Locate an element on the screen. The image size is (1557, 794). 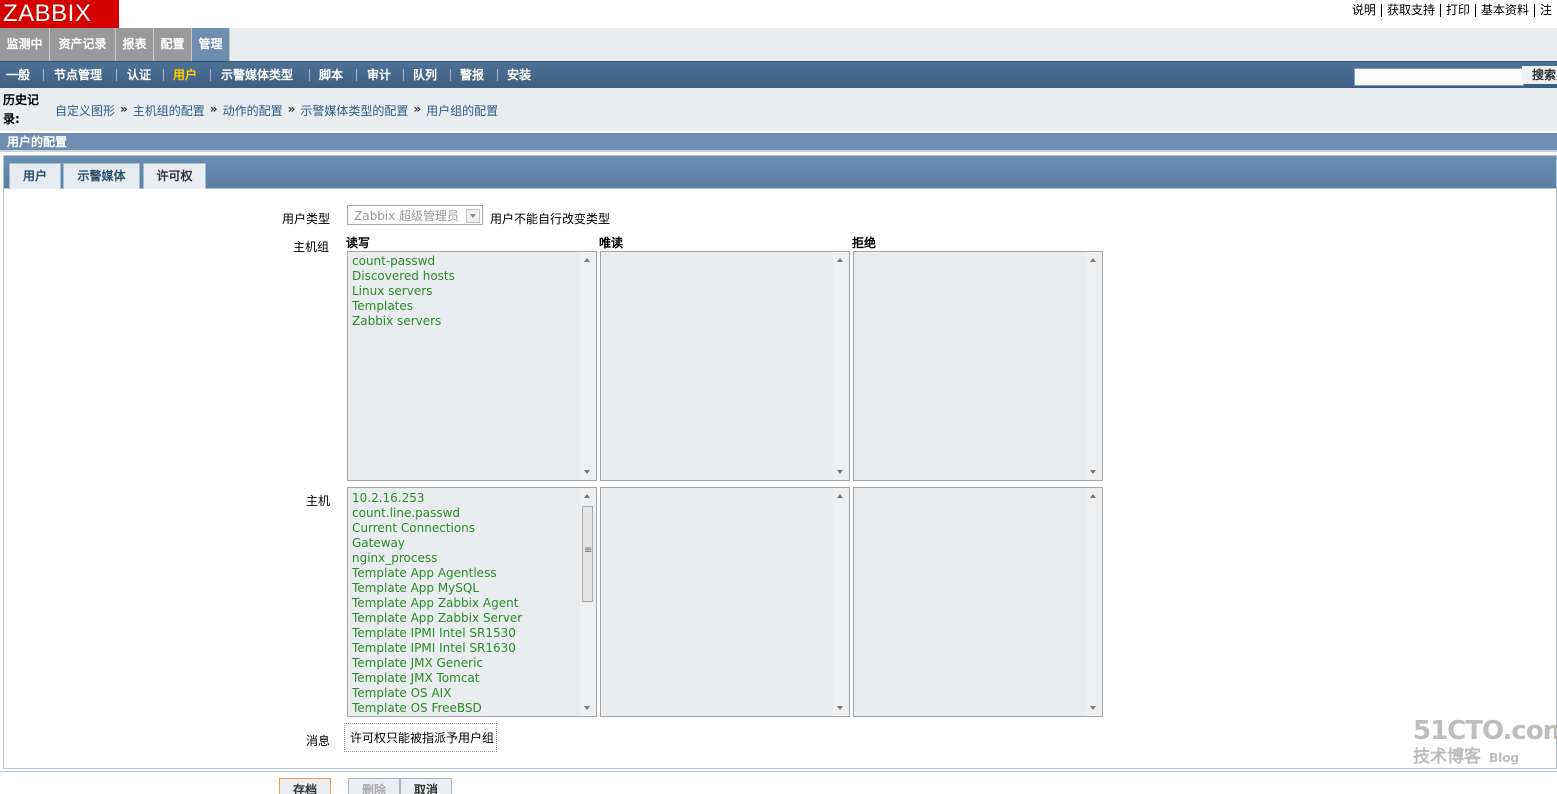
breadcrumb-item: 示警媒体类型的配置 is located at coordinates (354, 110).